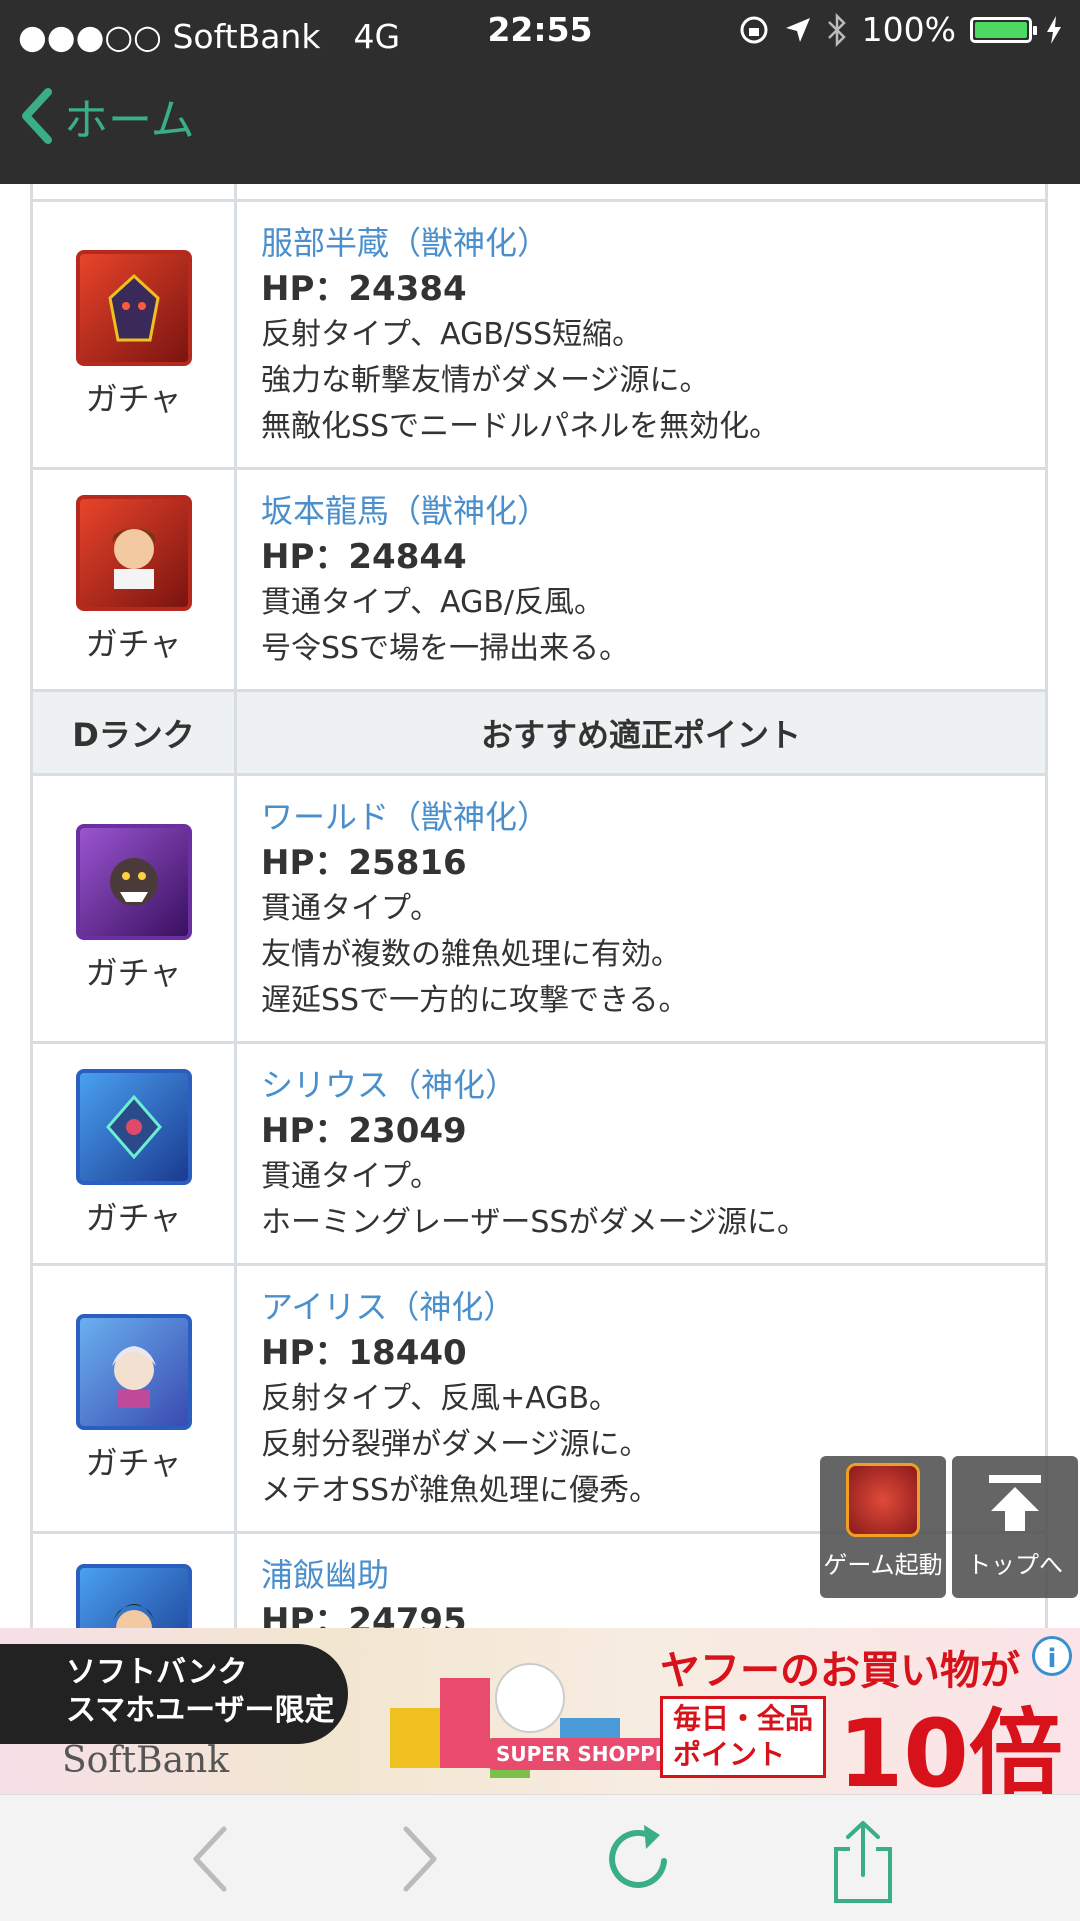 Image resolution: width=1080 pixels, height=1921 pixels. What do you see at coordinates (146, 1760) in the screenshot?
I see `ad-brand: SoftBank` at bounding box center [146, 1760].